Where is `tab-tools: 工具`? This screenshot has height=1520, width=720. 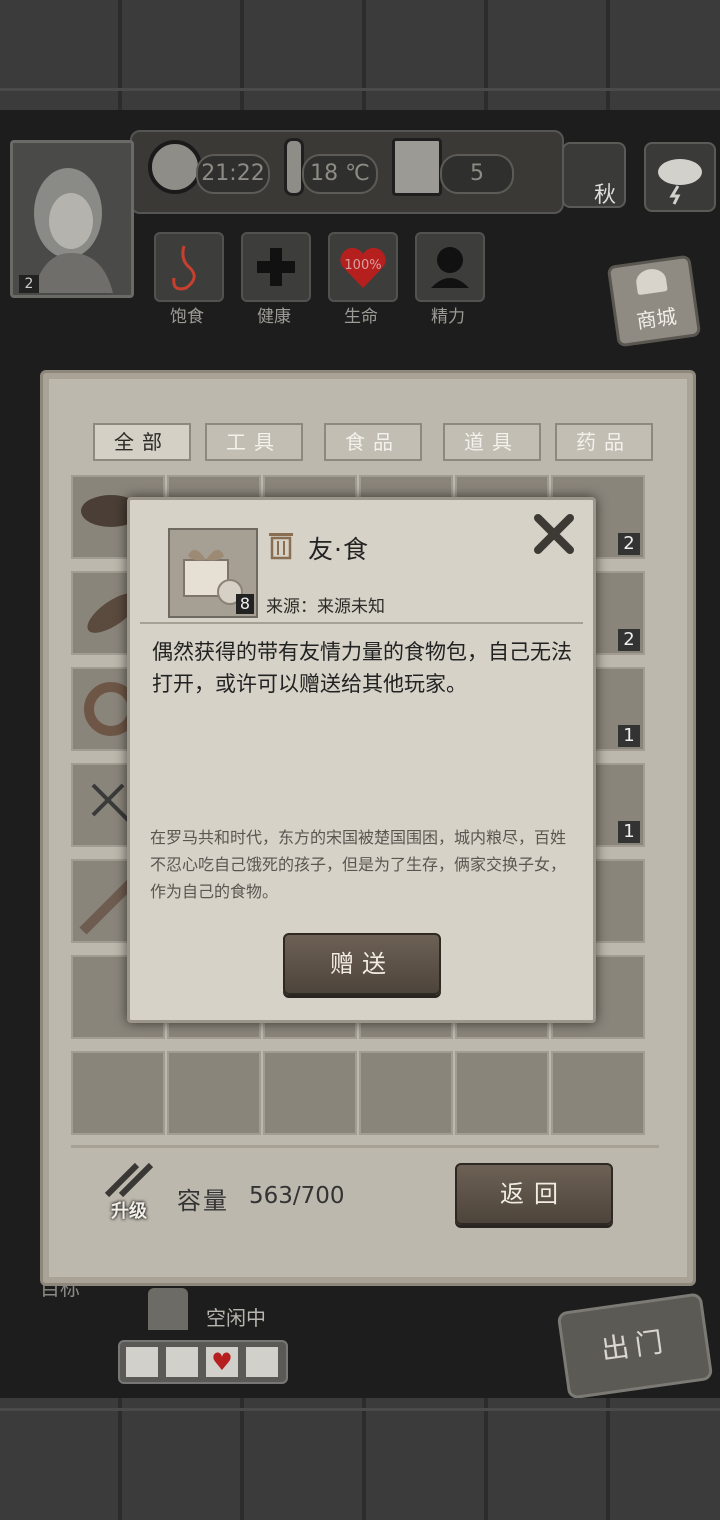 tab-tools: 工具 is located at coordinates (254, 442).